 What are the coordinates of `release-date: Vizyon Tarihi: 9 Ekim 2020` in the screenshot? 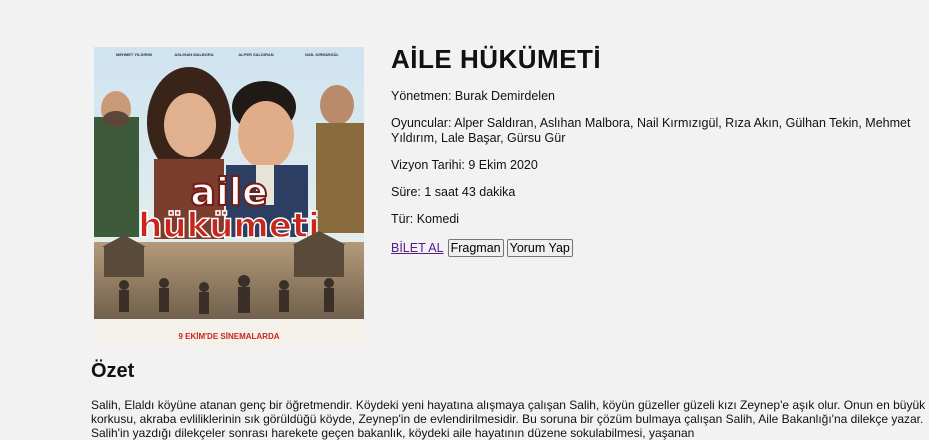 It's located at (464, 165).